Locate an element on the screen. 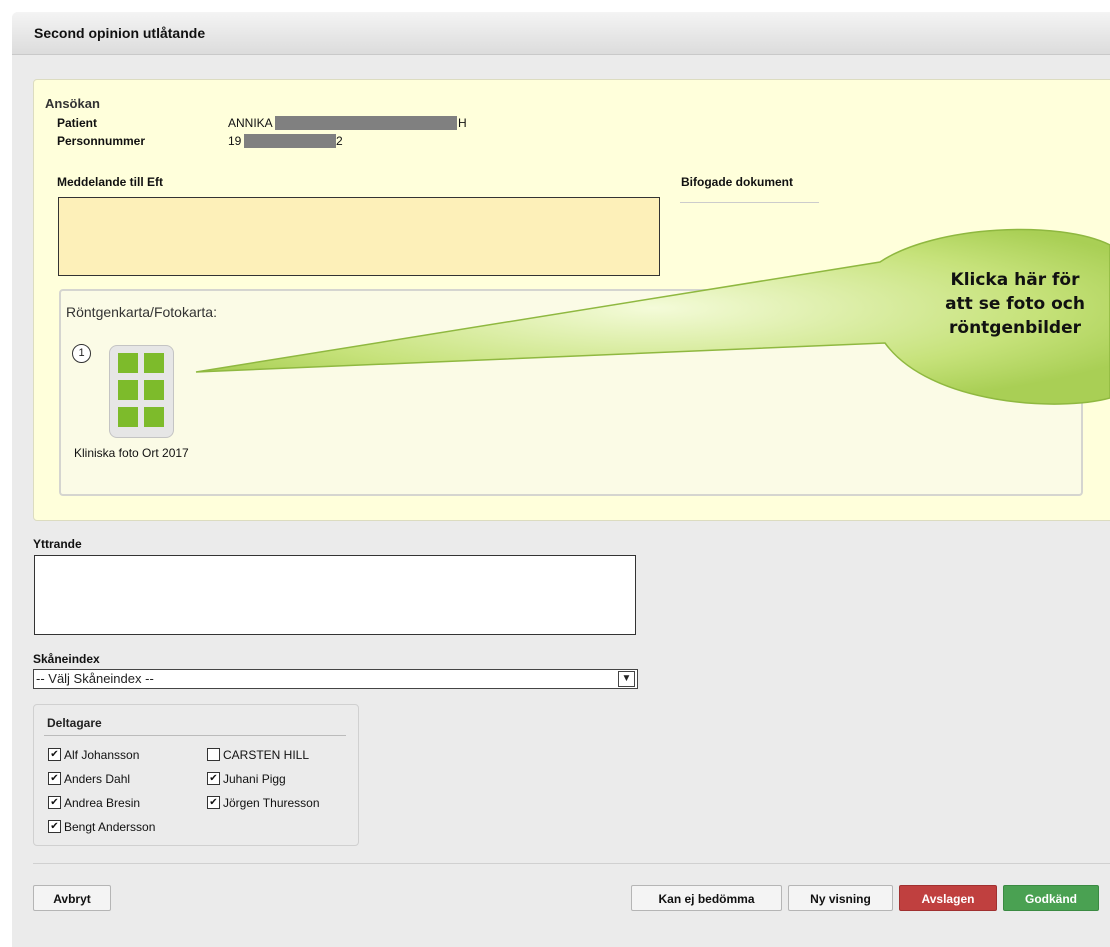 The image size is (1110, 947). callout-line: Klicka här för is located at coordinates (1015, 280).